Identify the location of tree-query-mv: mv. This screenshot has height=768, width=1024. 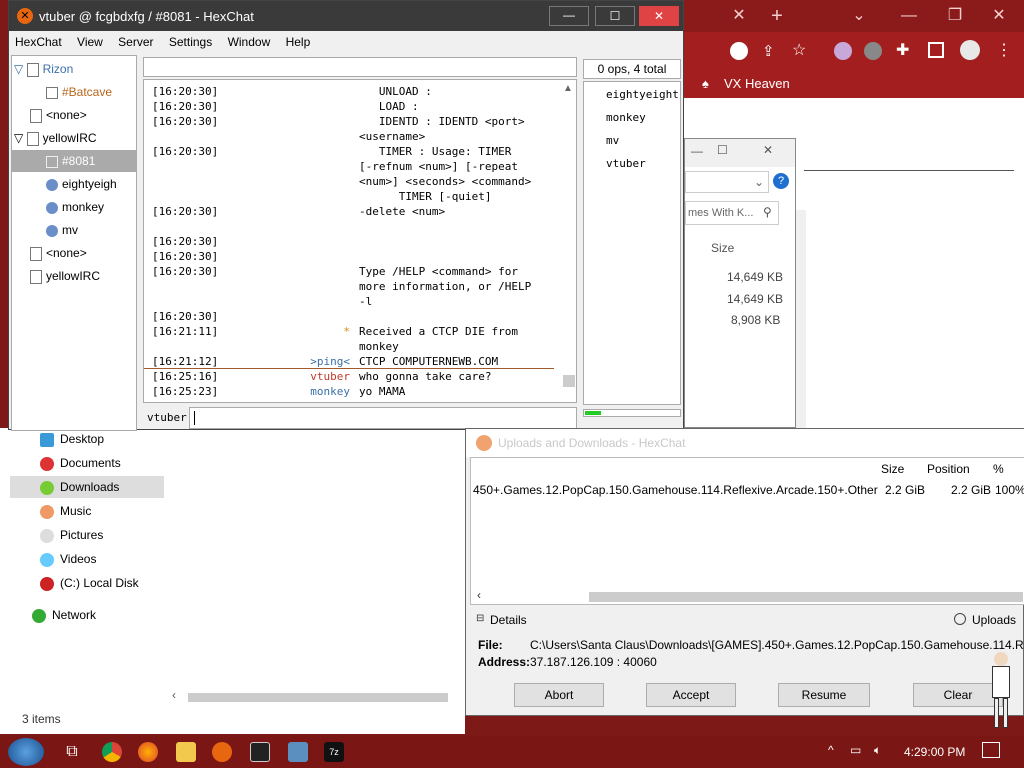
(62, 230).